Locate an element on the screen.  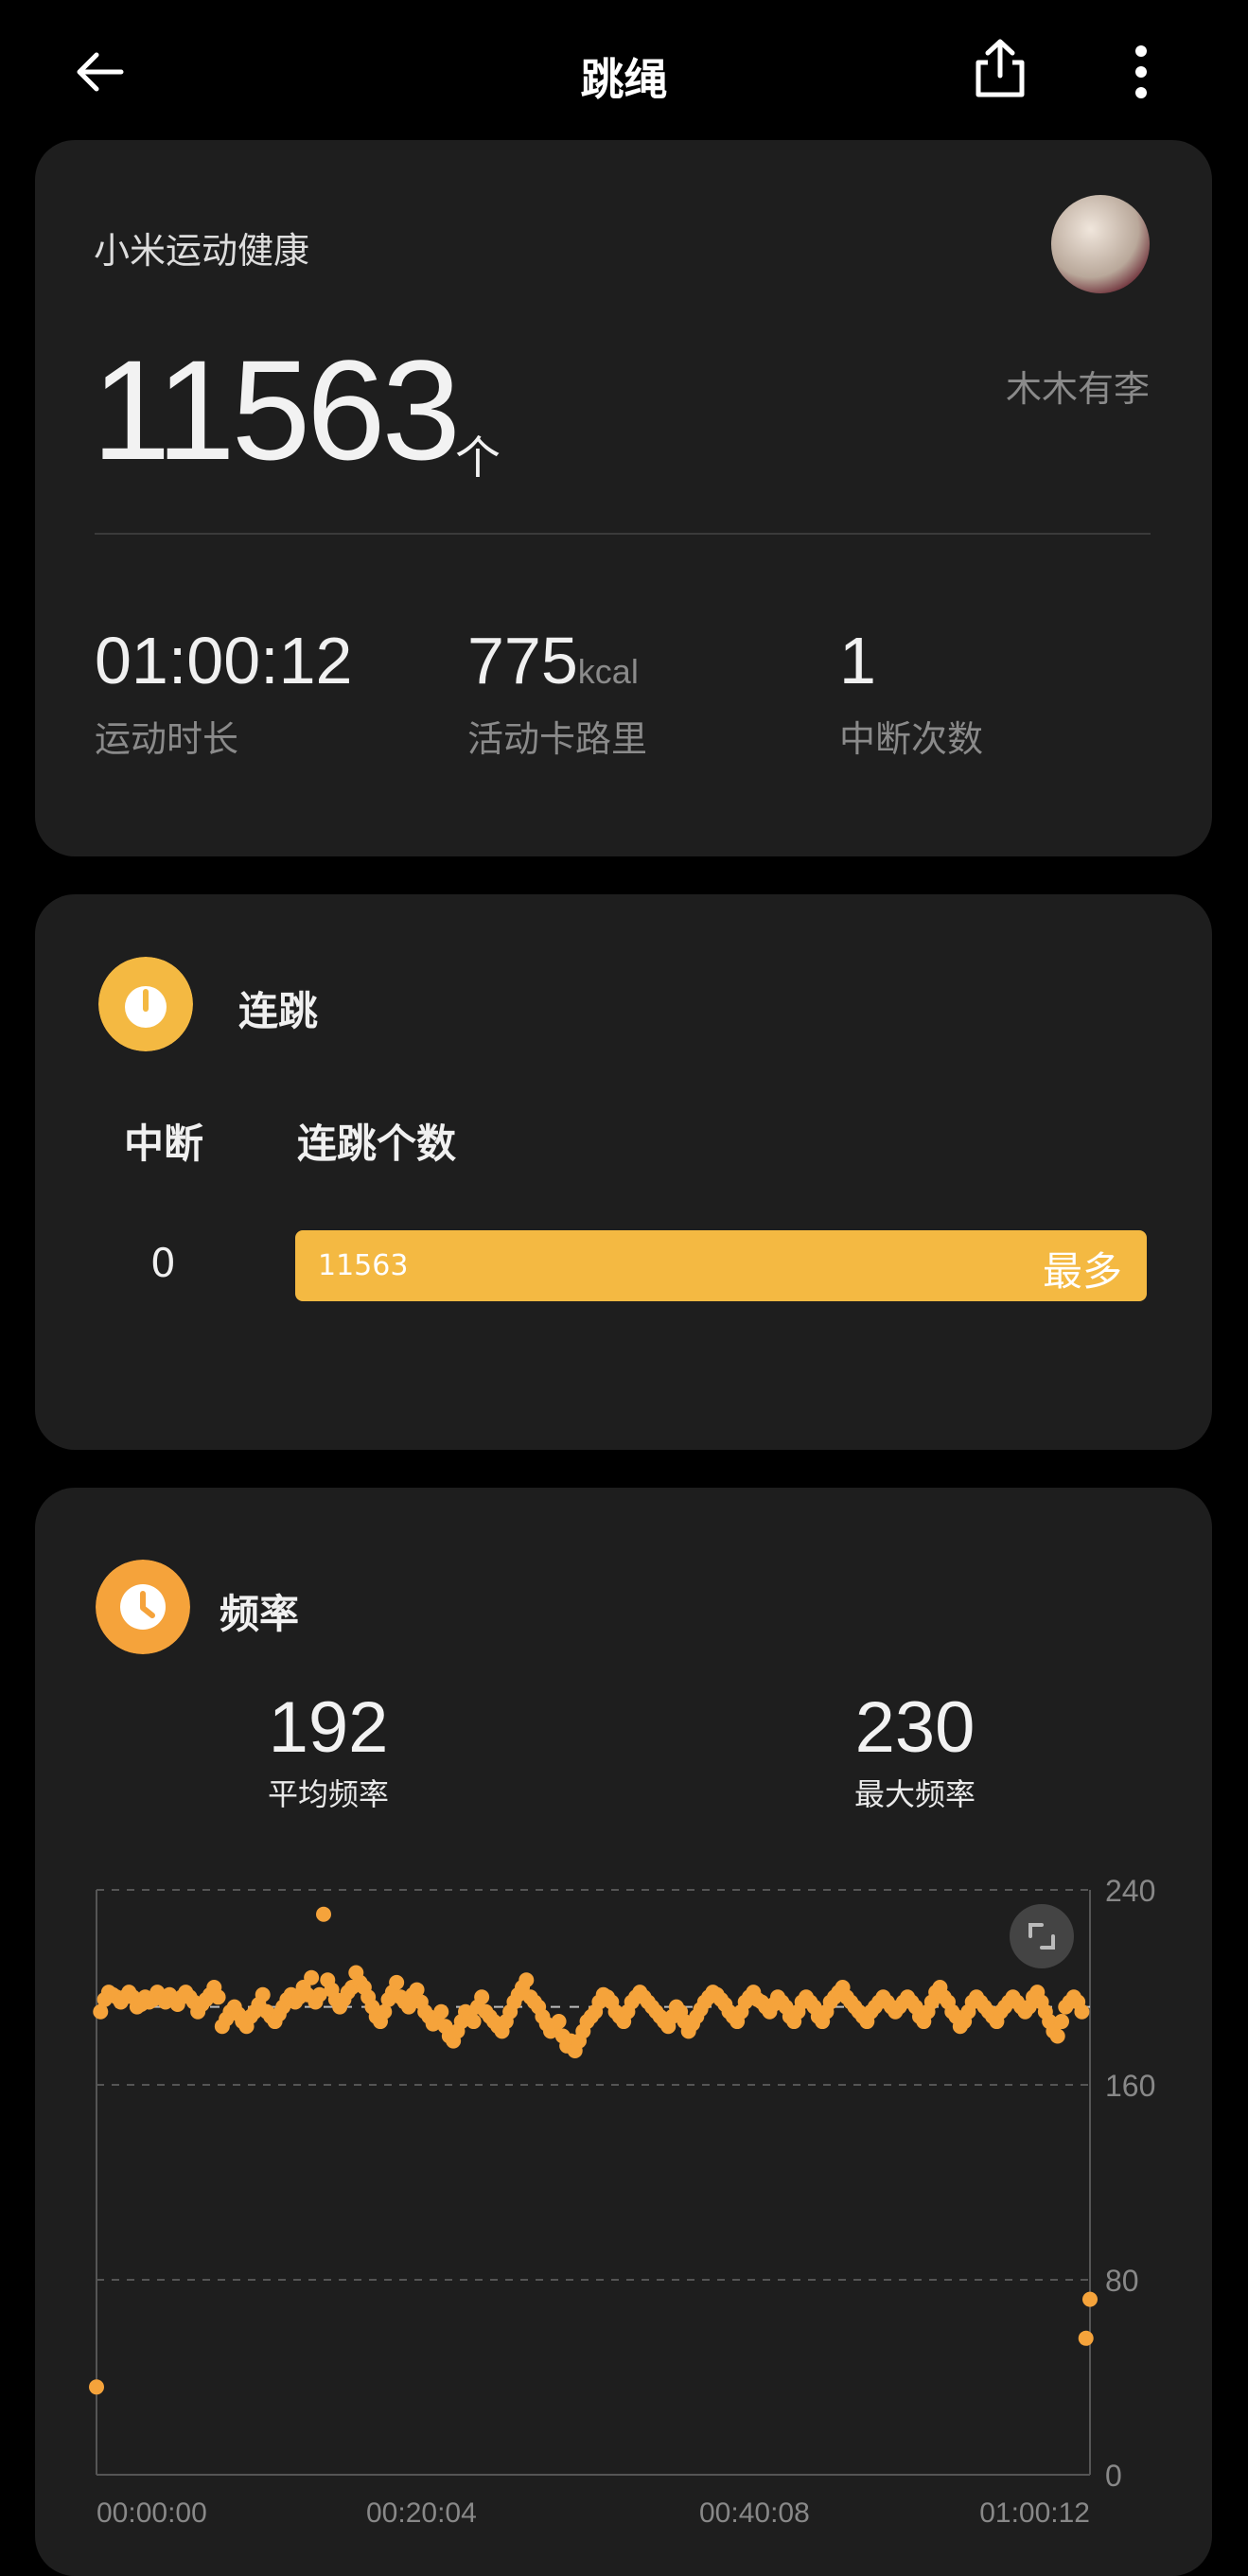
jump-count: 11563 is located at coordinates (276, 409).